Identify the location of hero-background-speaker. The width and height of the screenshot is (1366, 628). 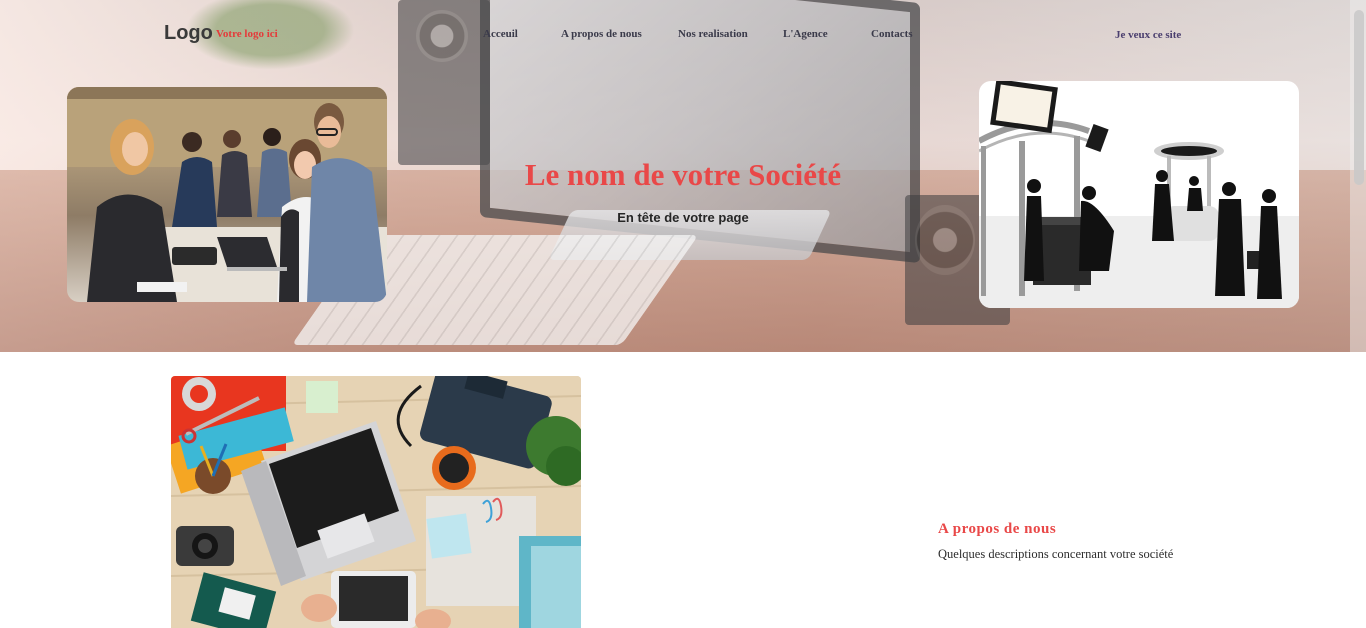
(444, 82).